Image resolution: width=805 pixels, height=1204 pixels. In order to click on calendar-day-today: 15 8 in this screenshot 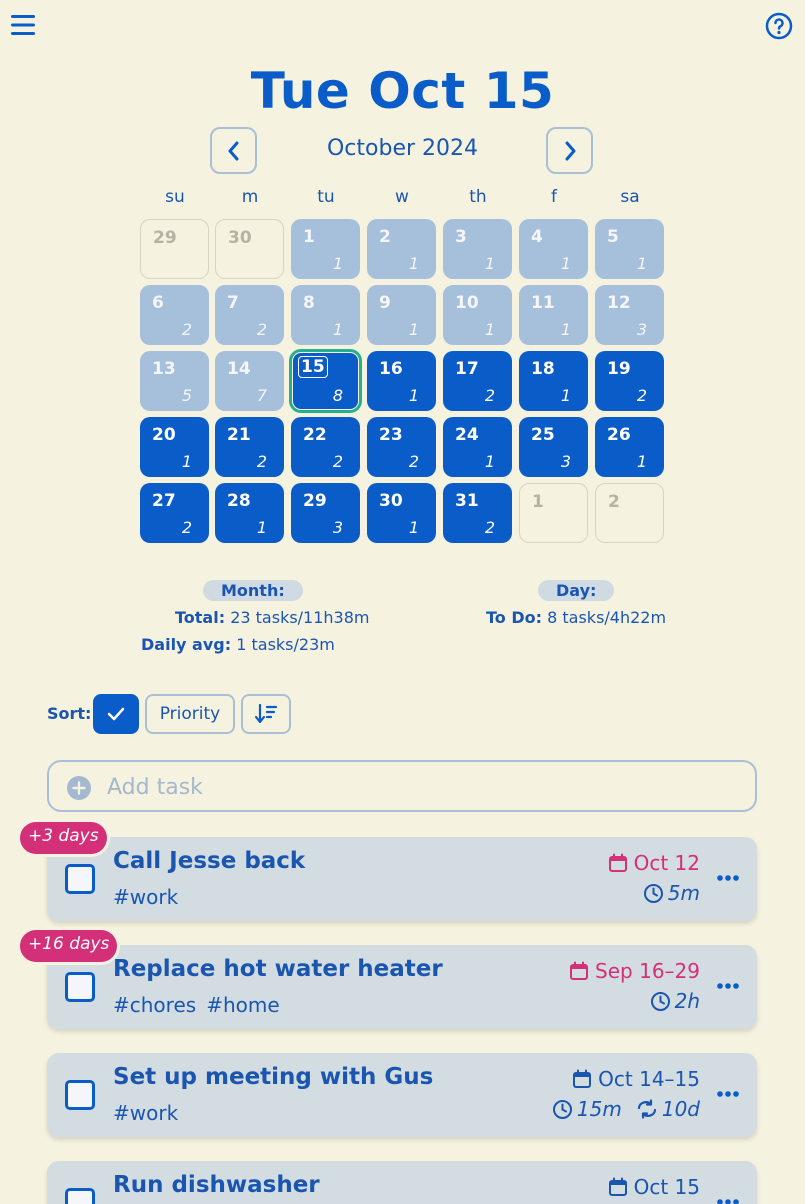, I will do `click(325, 381)`.